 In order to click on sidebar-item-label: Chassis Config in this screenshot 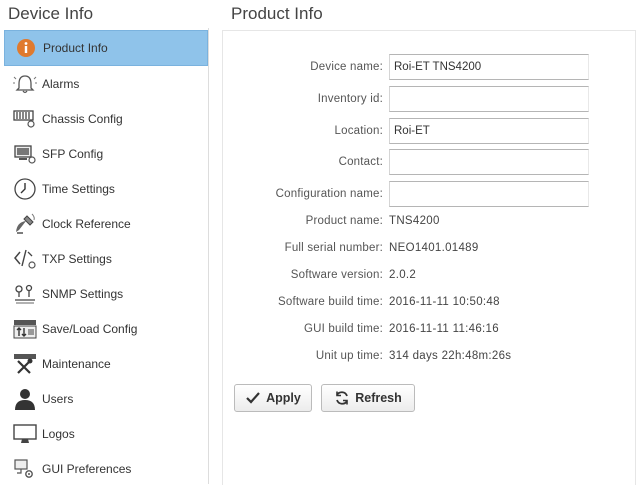, I will do `click(82, 118)`.